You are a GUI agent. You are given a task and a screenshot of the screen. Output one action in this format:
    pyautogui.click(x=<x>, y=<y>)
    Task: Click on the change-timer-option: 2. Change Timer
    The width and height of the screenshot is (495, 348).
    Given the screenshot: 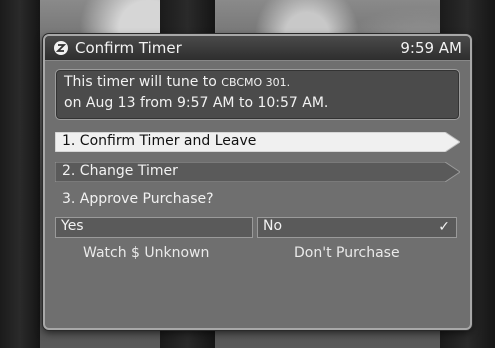 What is the action you would take?
    pyautogui.click(x=257, y=172)
    